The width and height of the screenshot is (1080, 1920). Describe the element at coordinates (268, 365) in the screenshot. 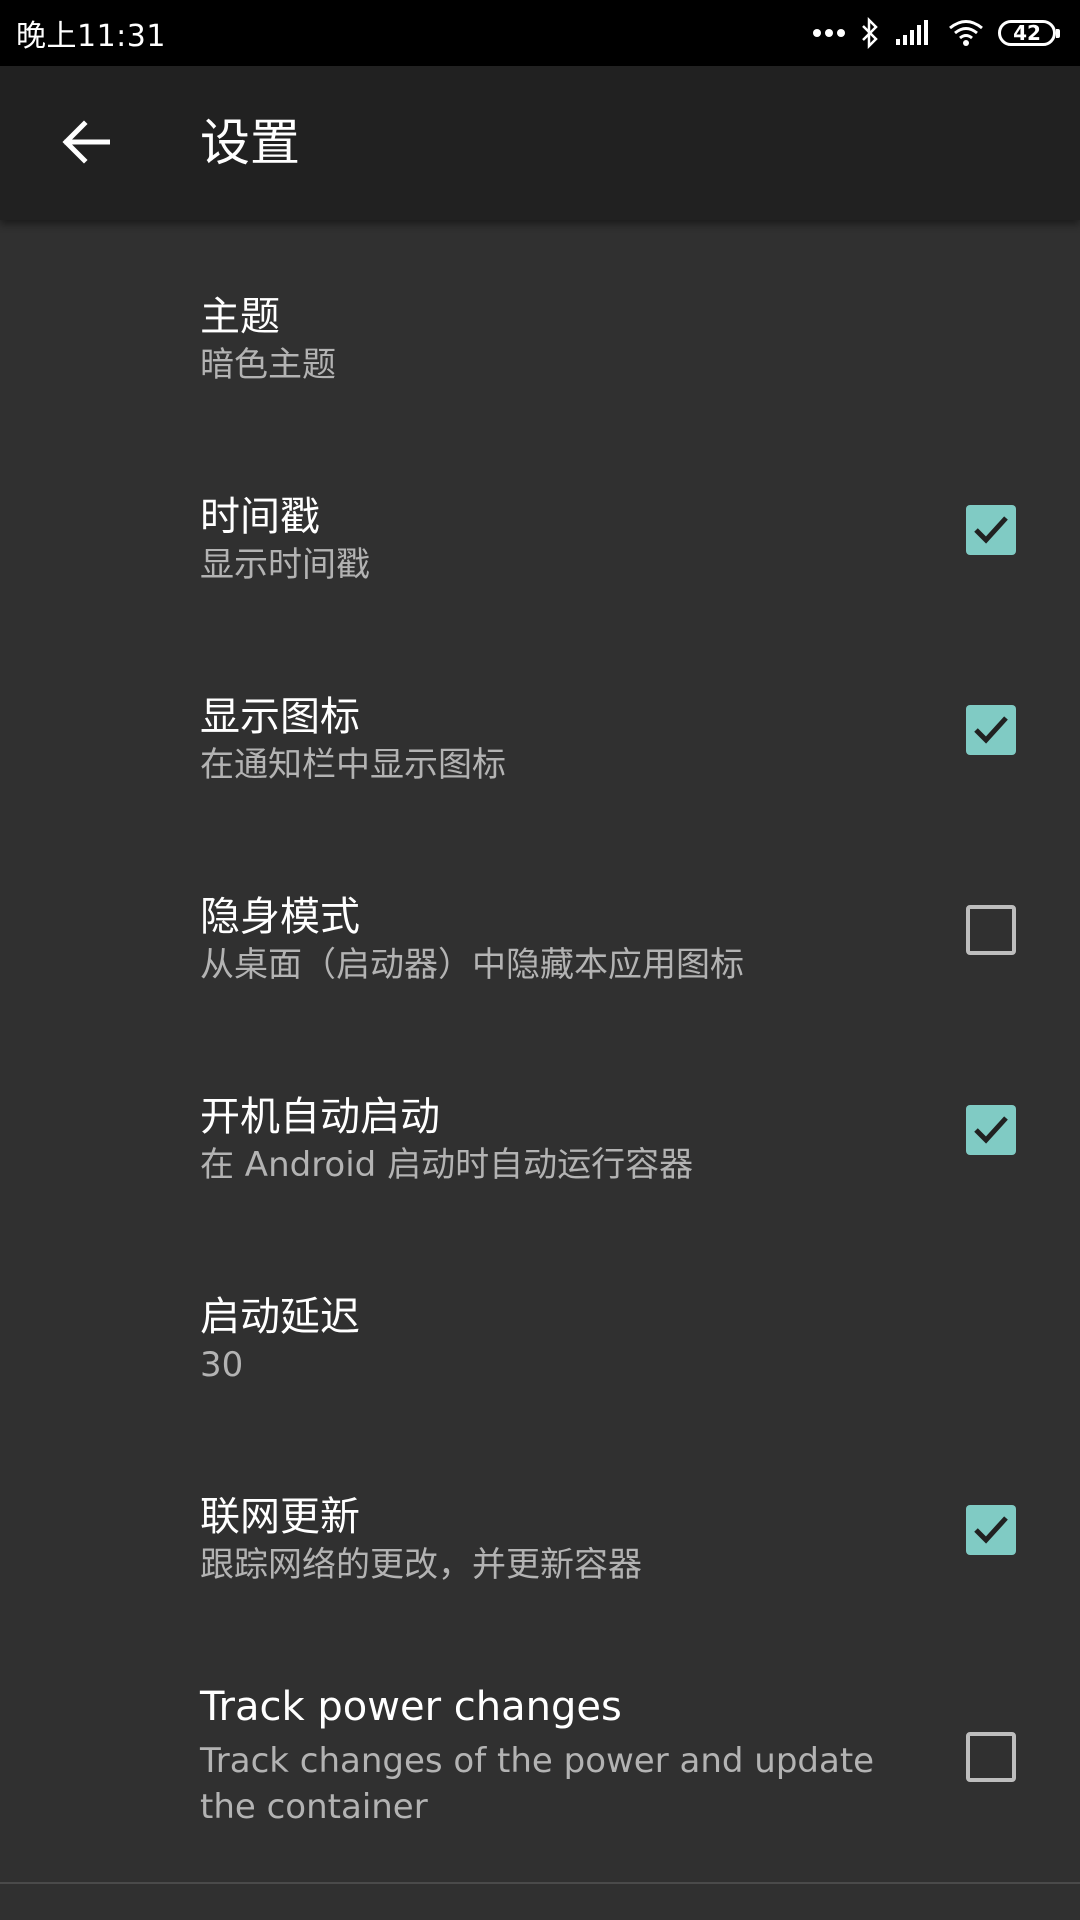

I see `setting-summary: 暗色主题` at that location.